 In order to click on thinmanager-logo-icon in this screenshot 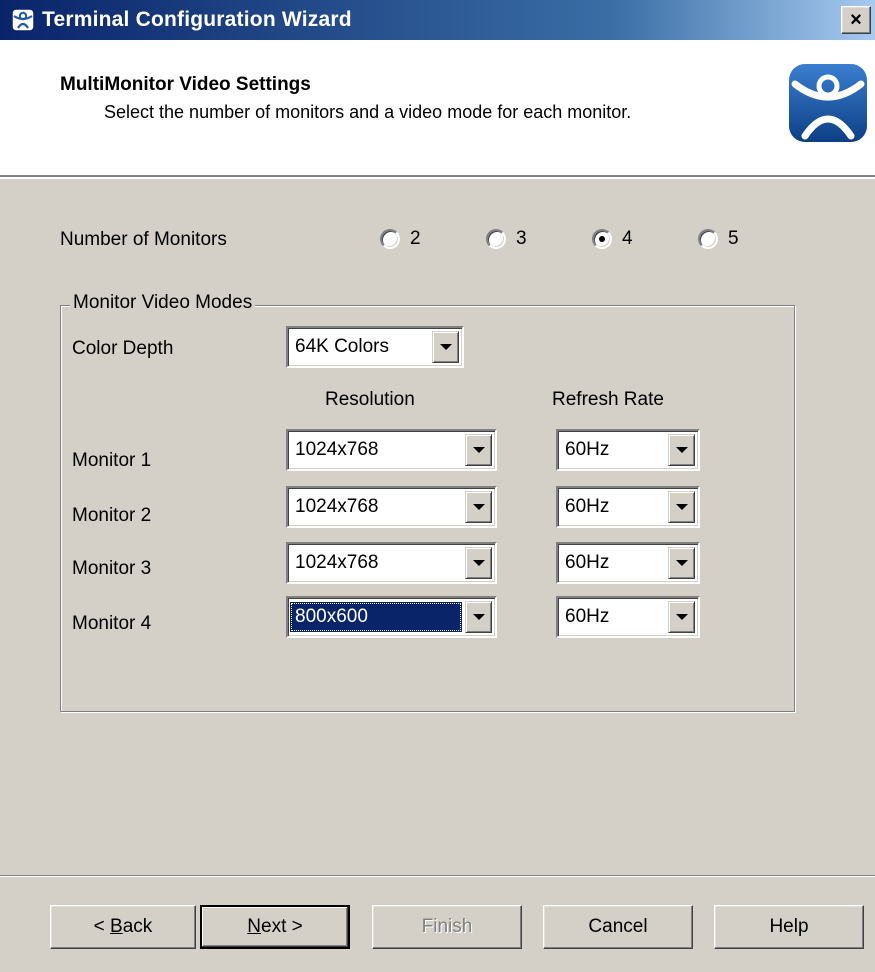, I will do `click(828, 103)`.